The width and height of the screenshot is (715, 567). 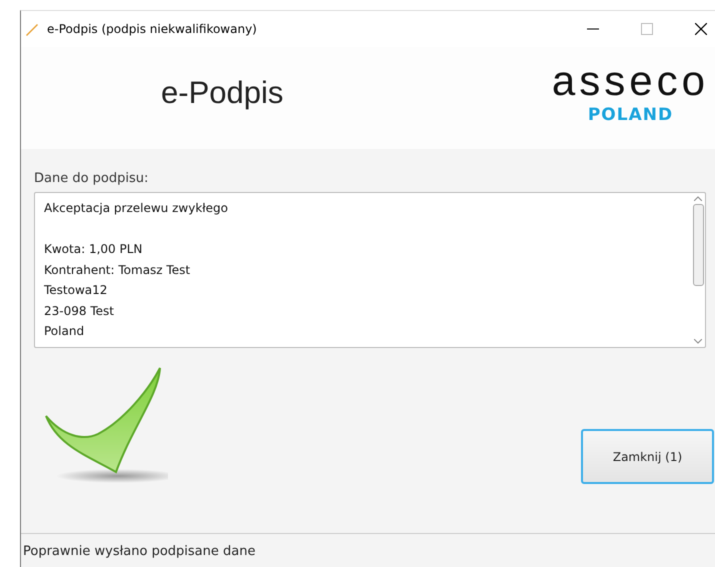 What do you see at coordinates (79, 311) in the screenshot?
I see `text-line: 23-098 Test` at bounding box center [79, 311].